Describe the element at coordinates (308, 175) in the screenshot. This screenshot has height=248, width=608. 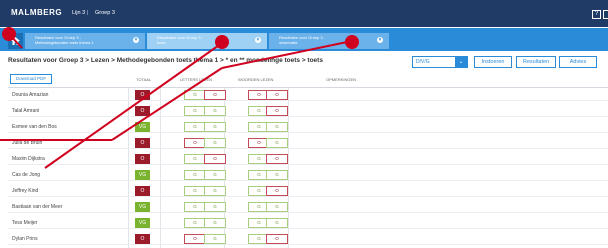
I see `table-row: Cas de Jong VG G G G G` at that location.